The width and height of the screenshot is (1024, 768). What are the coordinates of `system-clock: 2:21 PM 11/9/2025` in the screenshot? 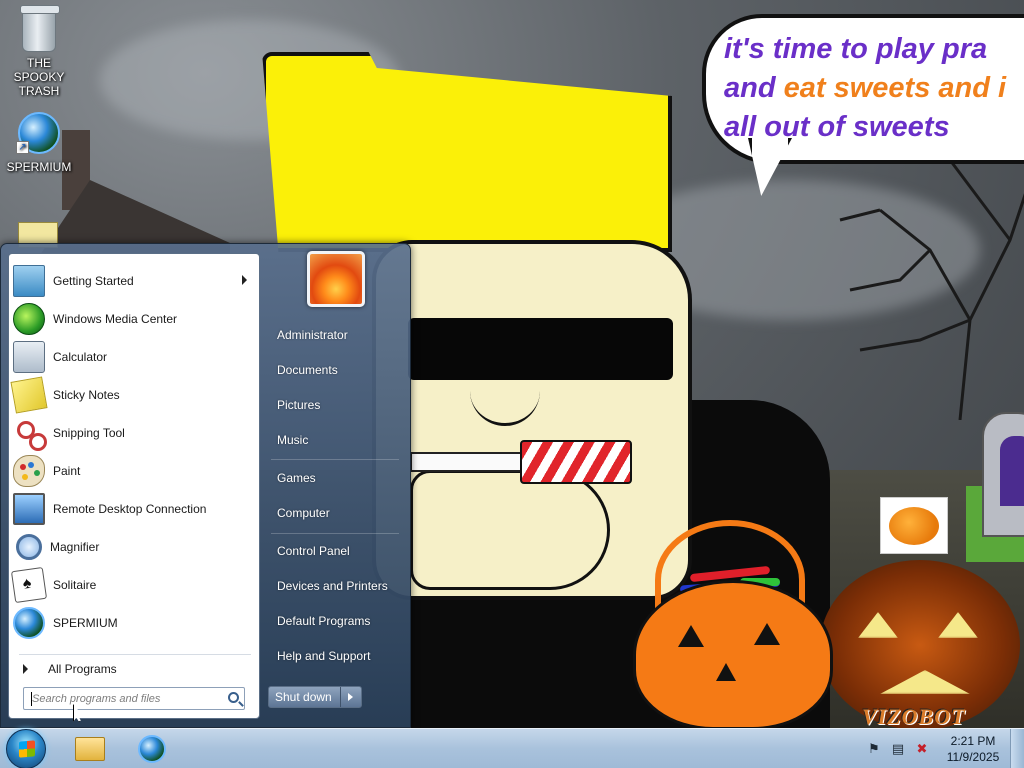 It's located at (973, 749).